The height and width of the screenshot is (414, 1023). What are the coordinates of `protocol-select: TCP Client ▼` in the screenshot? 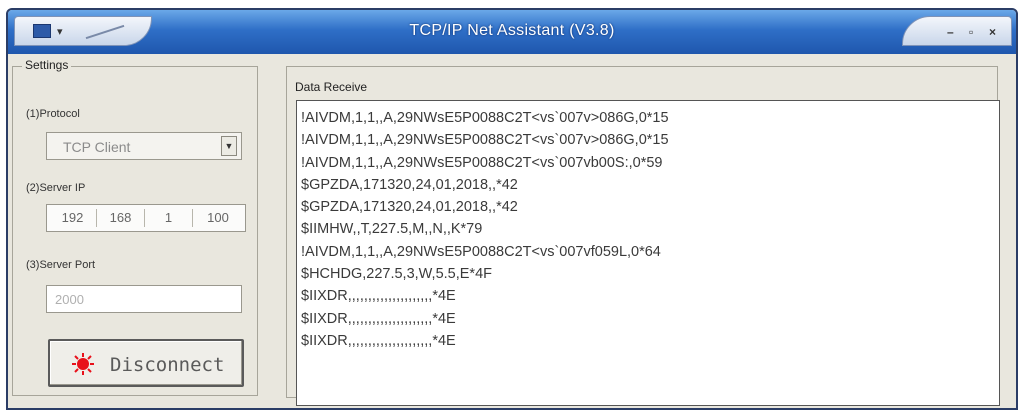 It's located at (144, 146).